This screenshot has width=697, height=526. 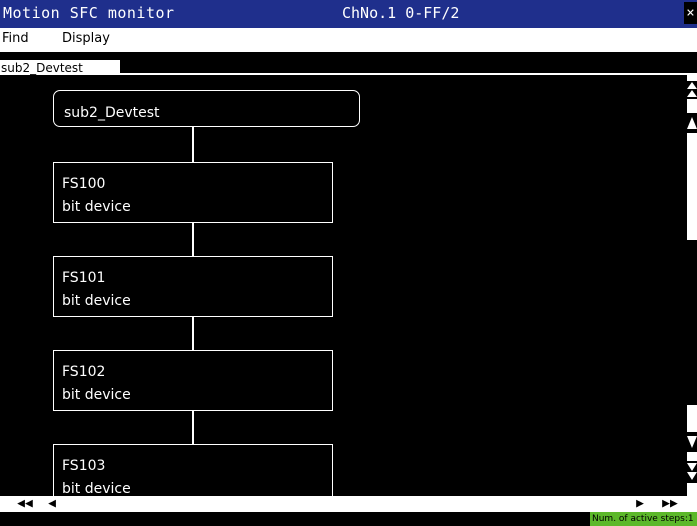 I want to click on horizontal-scrollbar: ◀◀ ◀ ▶ ▶▶, so click(x=348, y=504).